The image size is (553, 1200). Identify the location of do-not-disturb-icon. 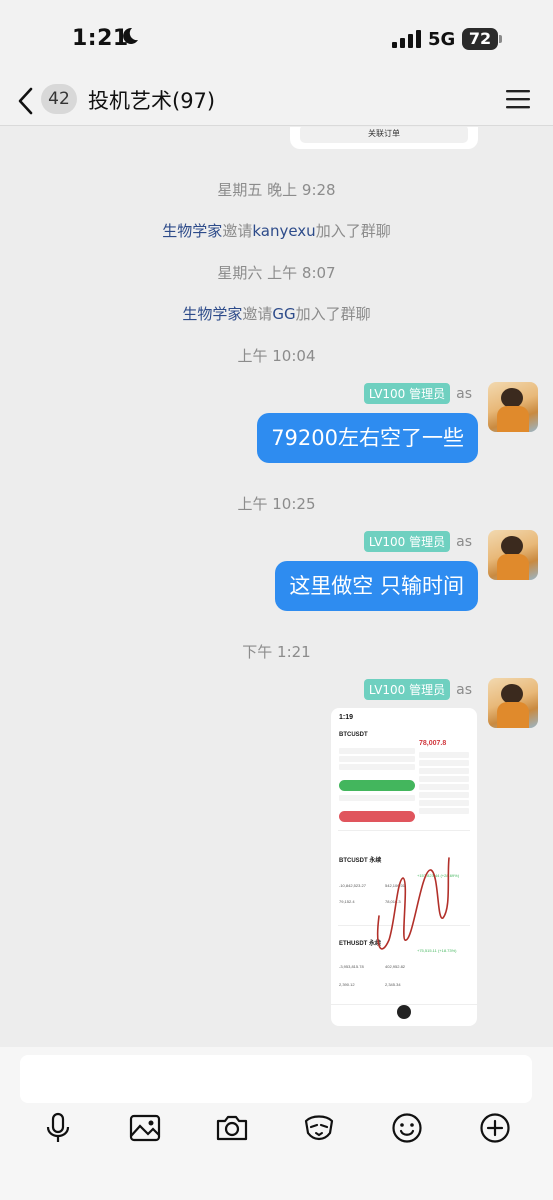
(130, 35).